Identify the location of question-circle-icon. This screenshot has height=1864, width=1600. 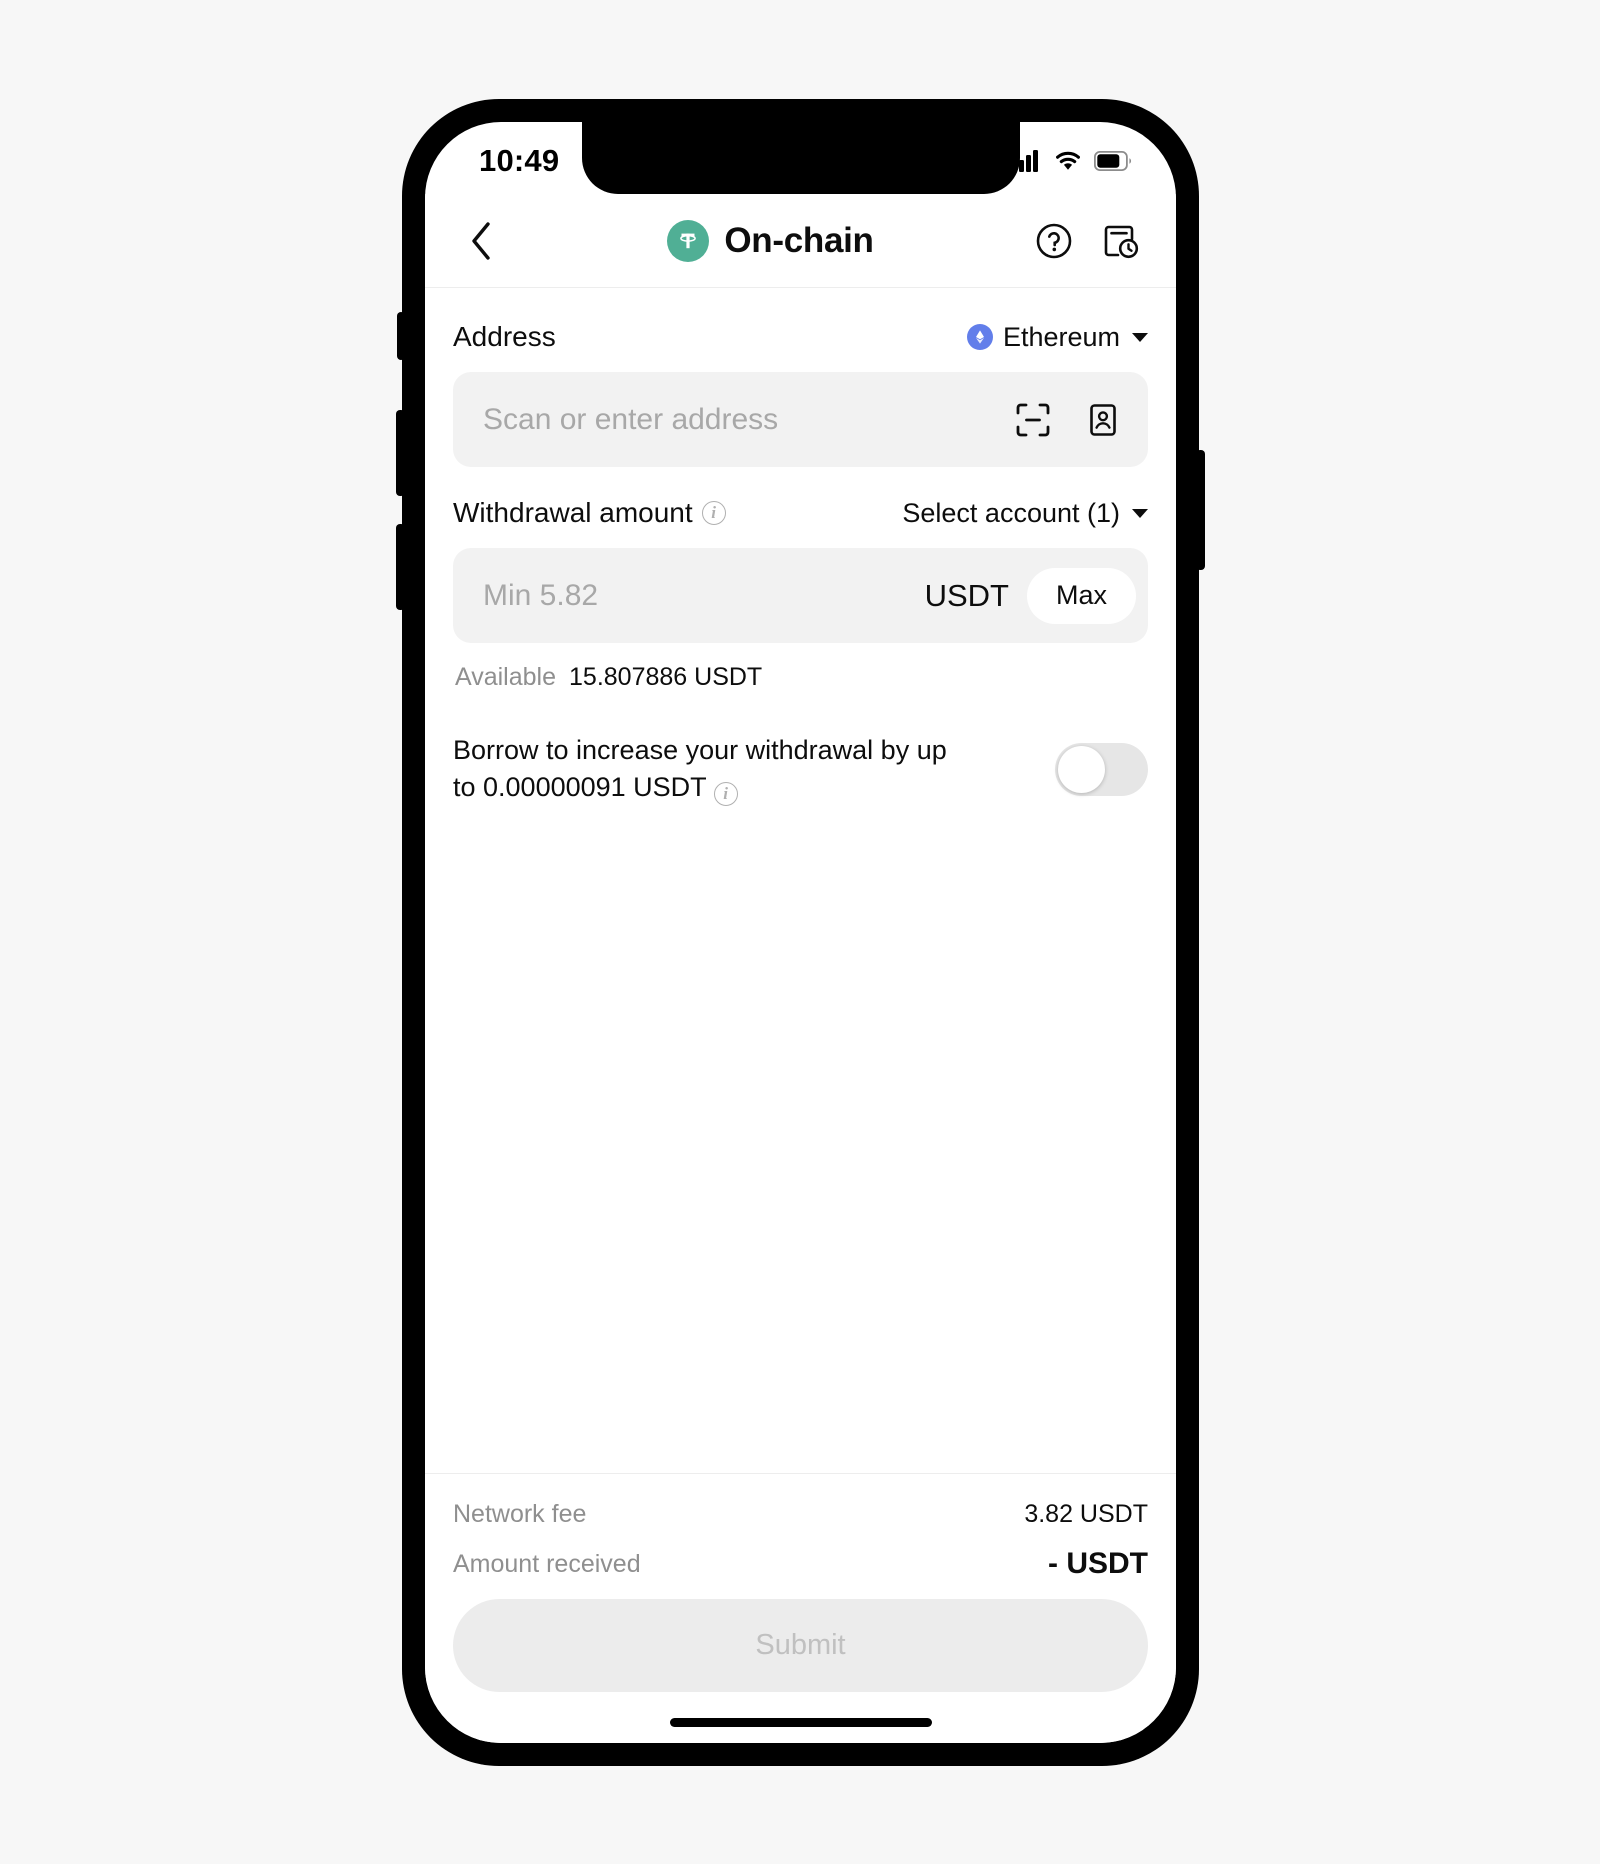
(1054, 240).